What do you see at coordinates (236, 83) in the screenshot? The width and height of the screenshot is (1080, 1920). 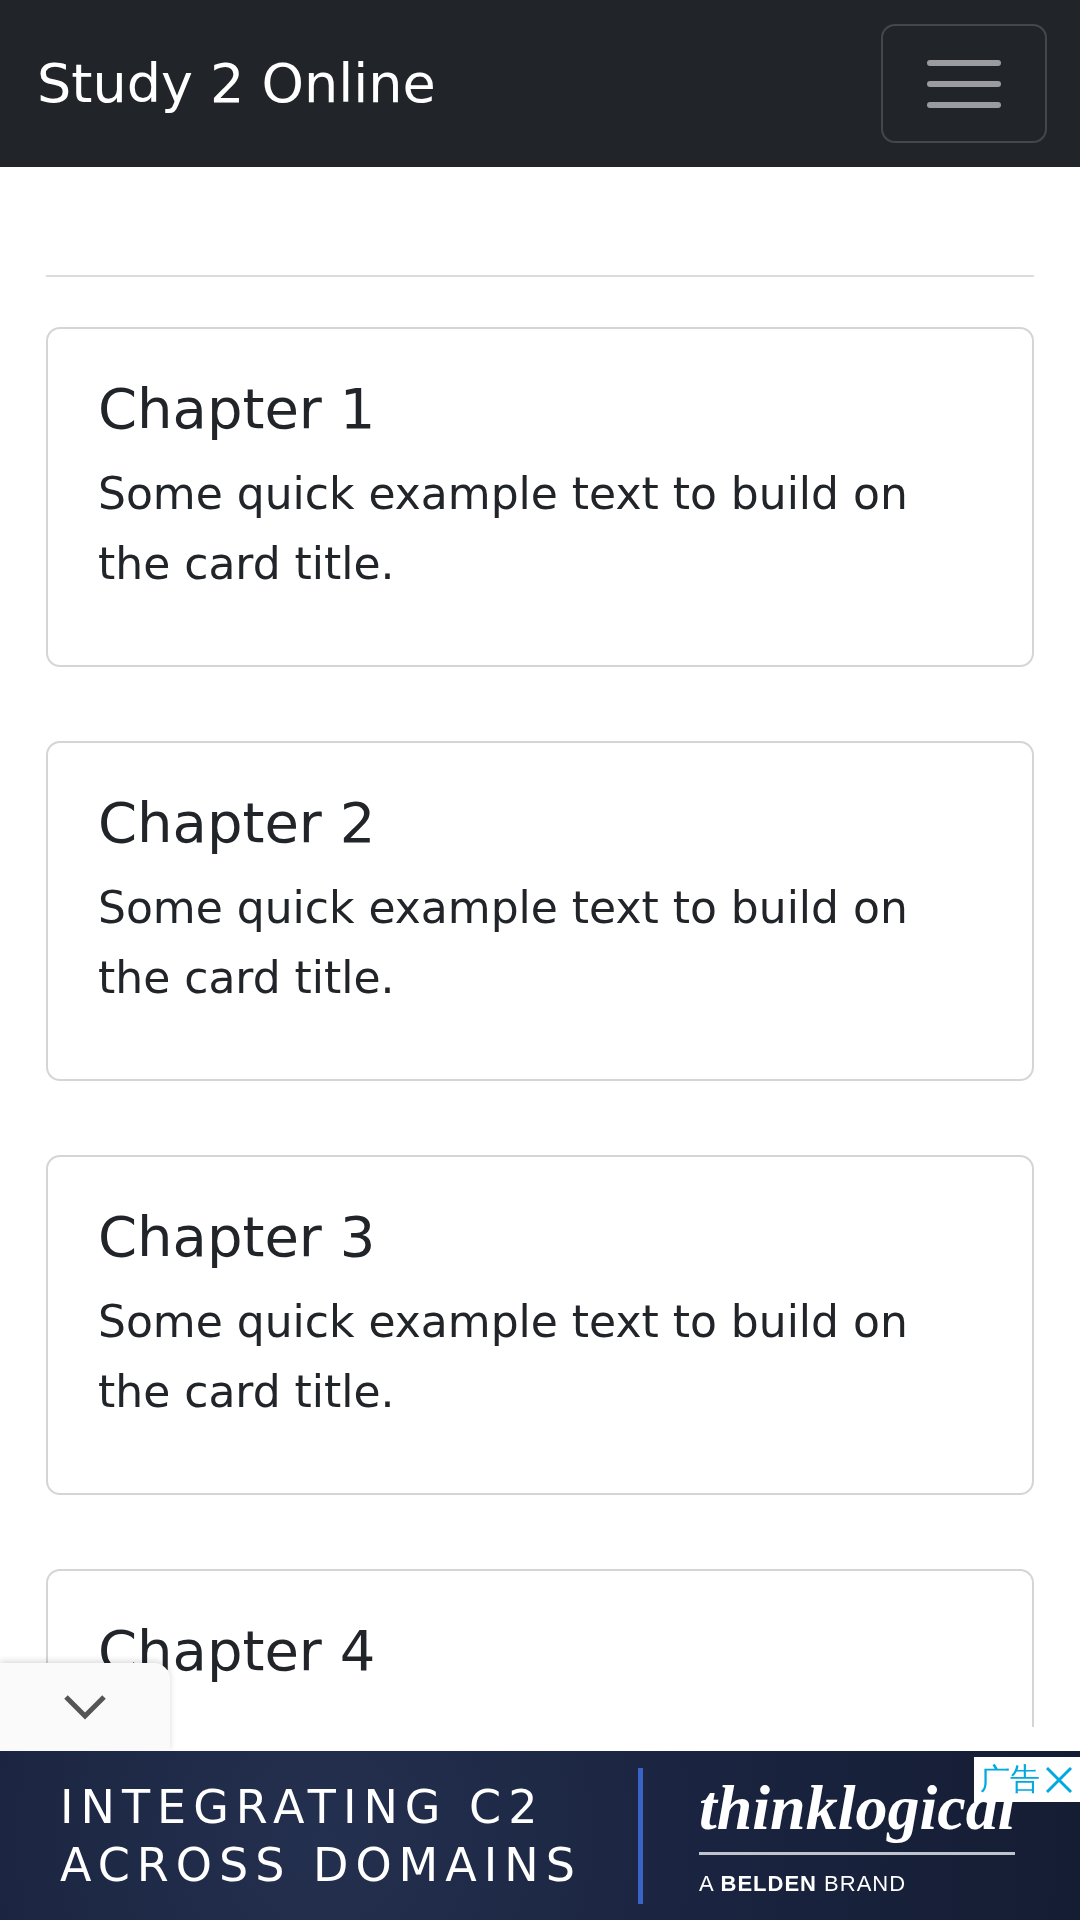 I see `site-title: Study 2 Online` at bounding box center [236, 83].